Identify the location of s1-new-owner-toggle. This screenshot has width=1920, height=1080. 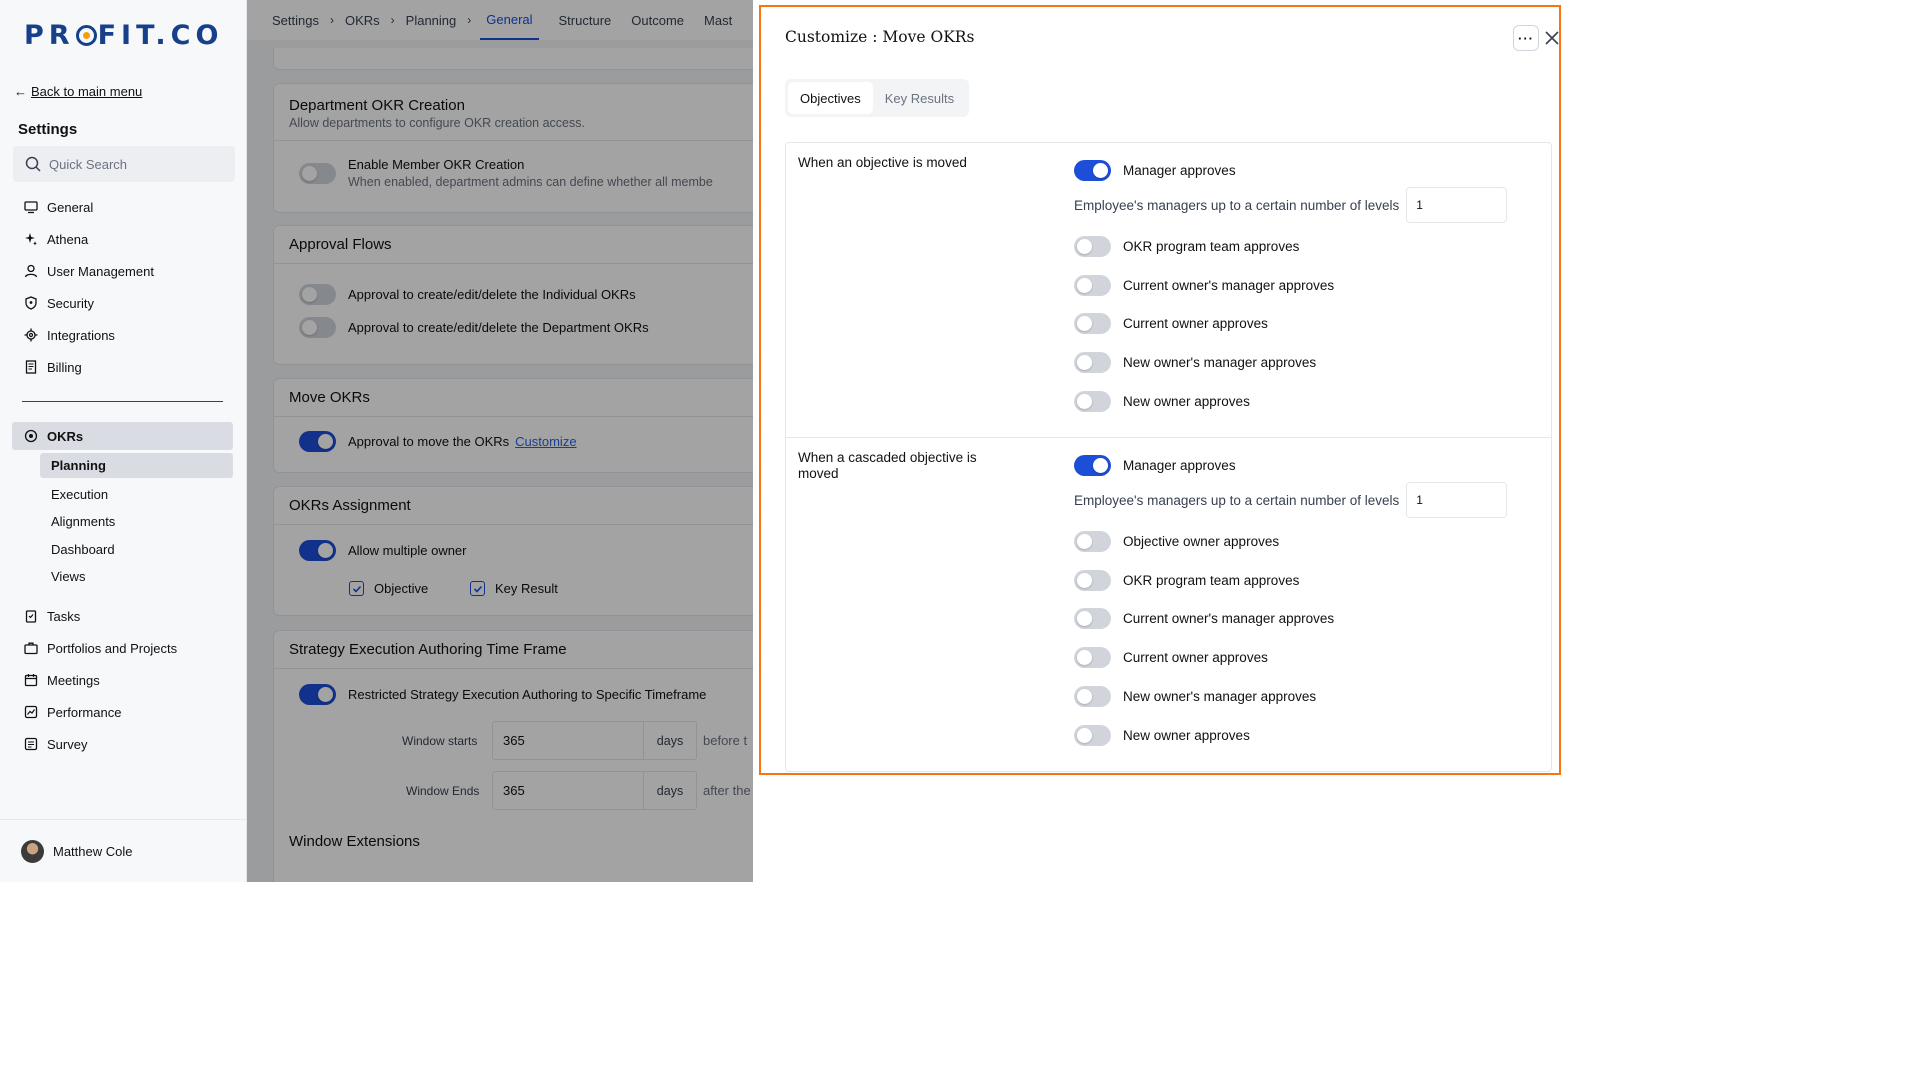
(1092, 401).